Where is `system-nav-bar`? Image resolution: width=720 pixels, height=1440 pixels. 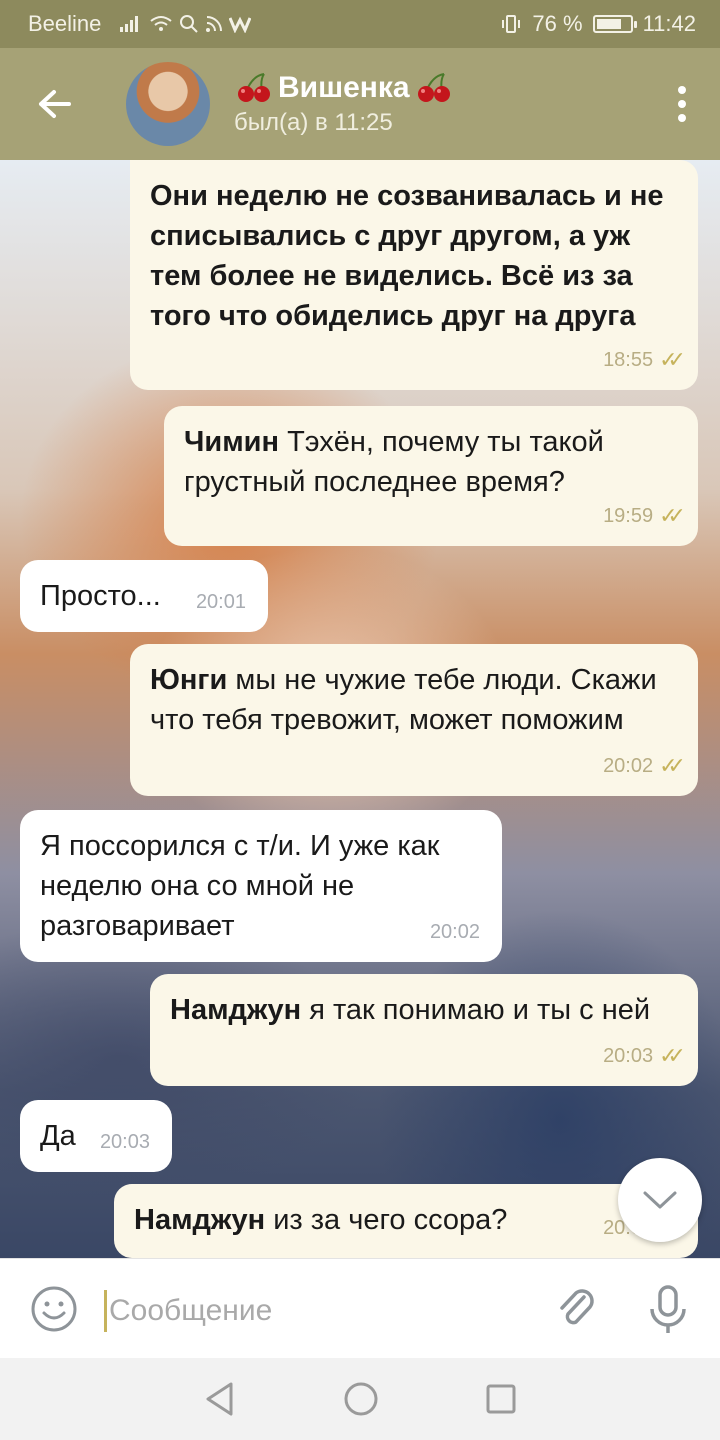
system-nav-bar is located at coordinates (360, 1399).